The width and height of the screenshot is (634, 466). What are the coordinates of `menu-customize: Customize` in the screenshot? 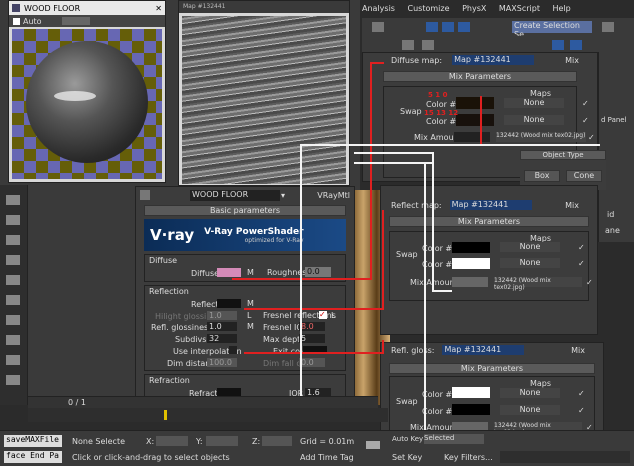 It's located at (429, 8).